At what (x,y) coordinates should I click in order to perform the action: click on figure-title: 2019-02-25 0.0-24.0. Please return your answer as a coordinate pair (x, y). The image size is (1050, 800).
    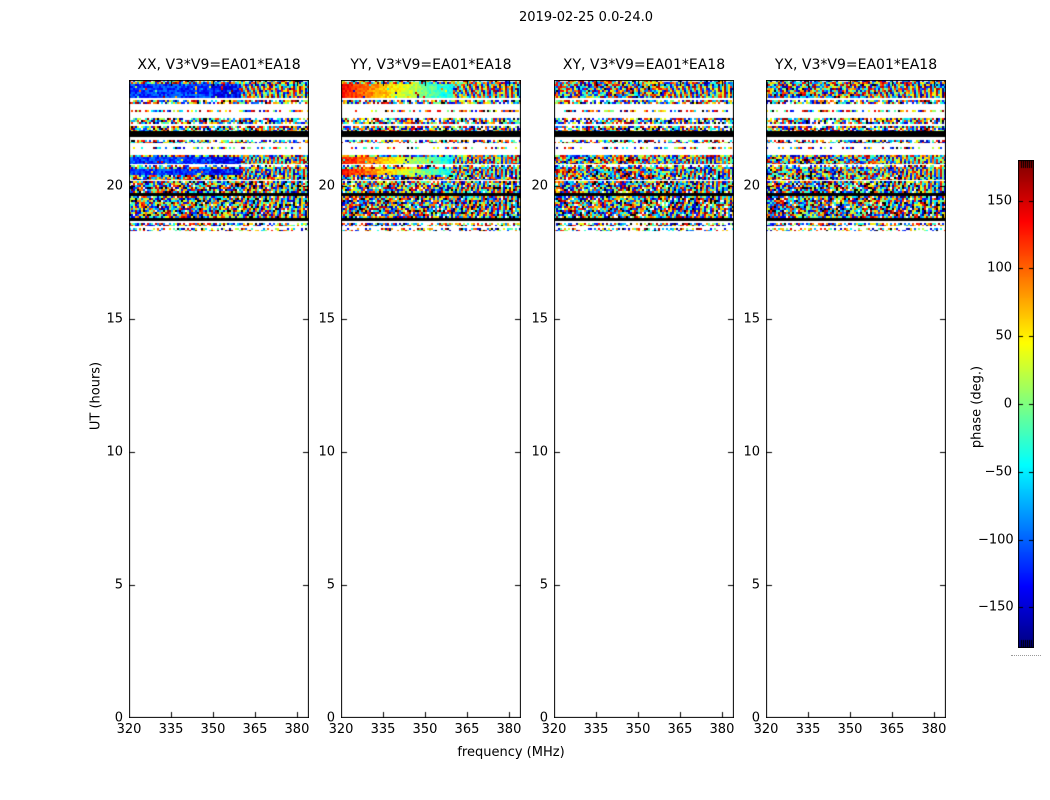
    Looking at the image, I should click on (586, 17).